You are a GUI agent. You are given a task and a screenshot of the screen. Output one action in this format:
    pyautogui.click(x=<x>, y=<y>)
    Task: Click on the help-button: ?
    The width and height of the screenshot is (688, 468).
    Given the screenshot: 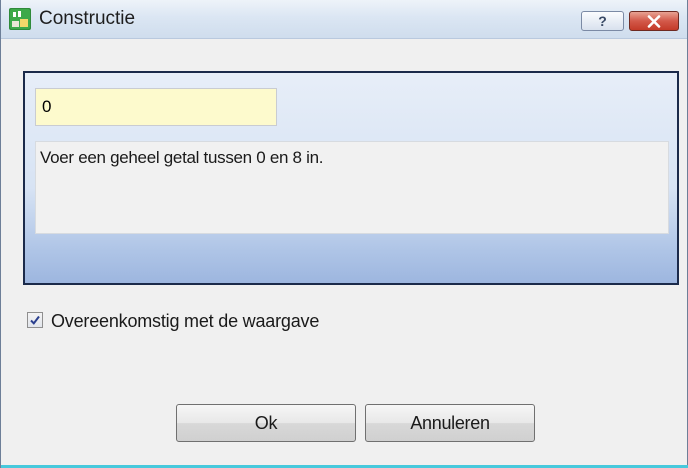 What is the action you would take?
    pyautogui.click(x=602, y=21)
    